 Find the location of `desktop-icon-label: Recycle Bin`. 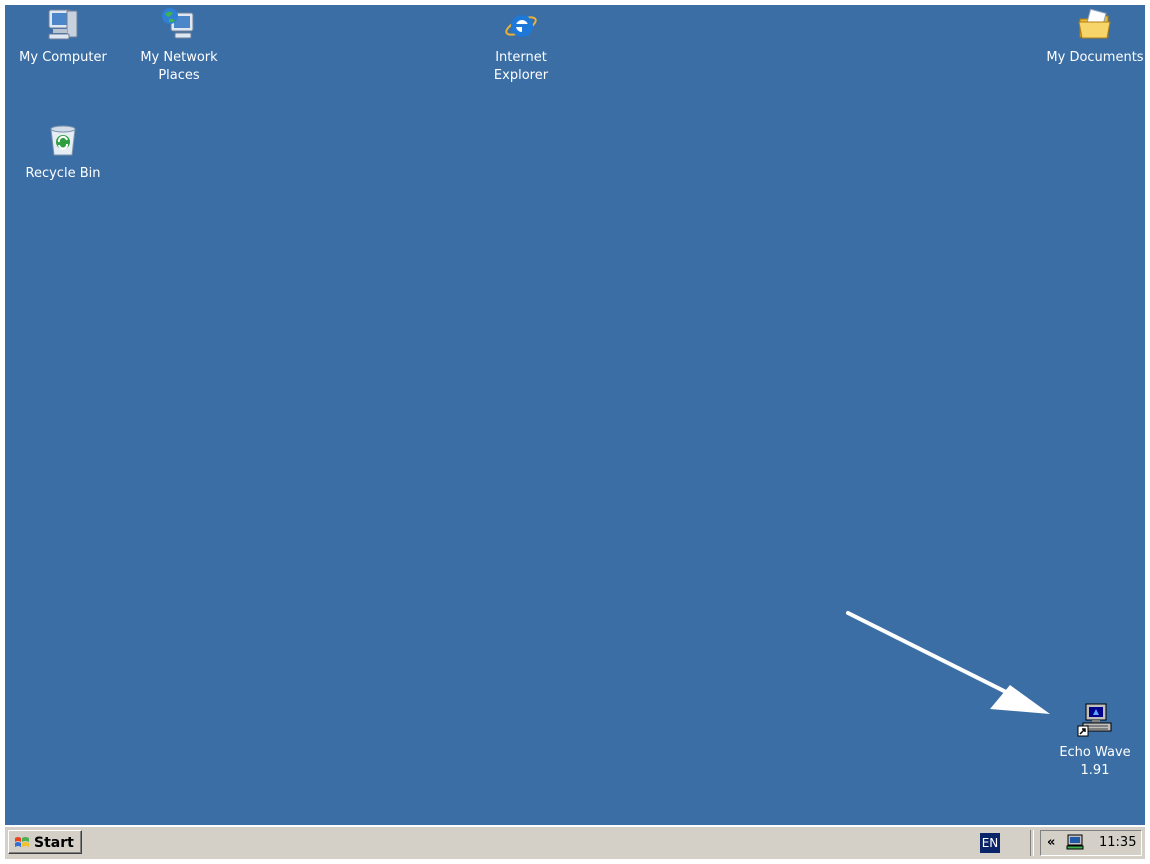

desktop-icon-label: Recycle Bin is located at coordinates (63, 173).